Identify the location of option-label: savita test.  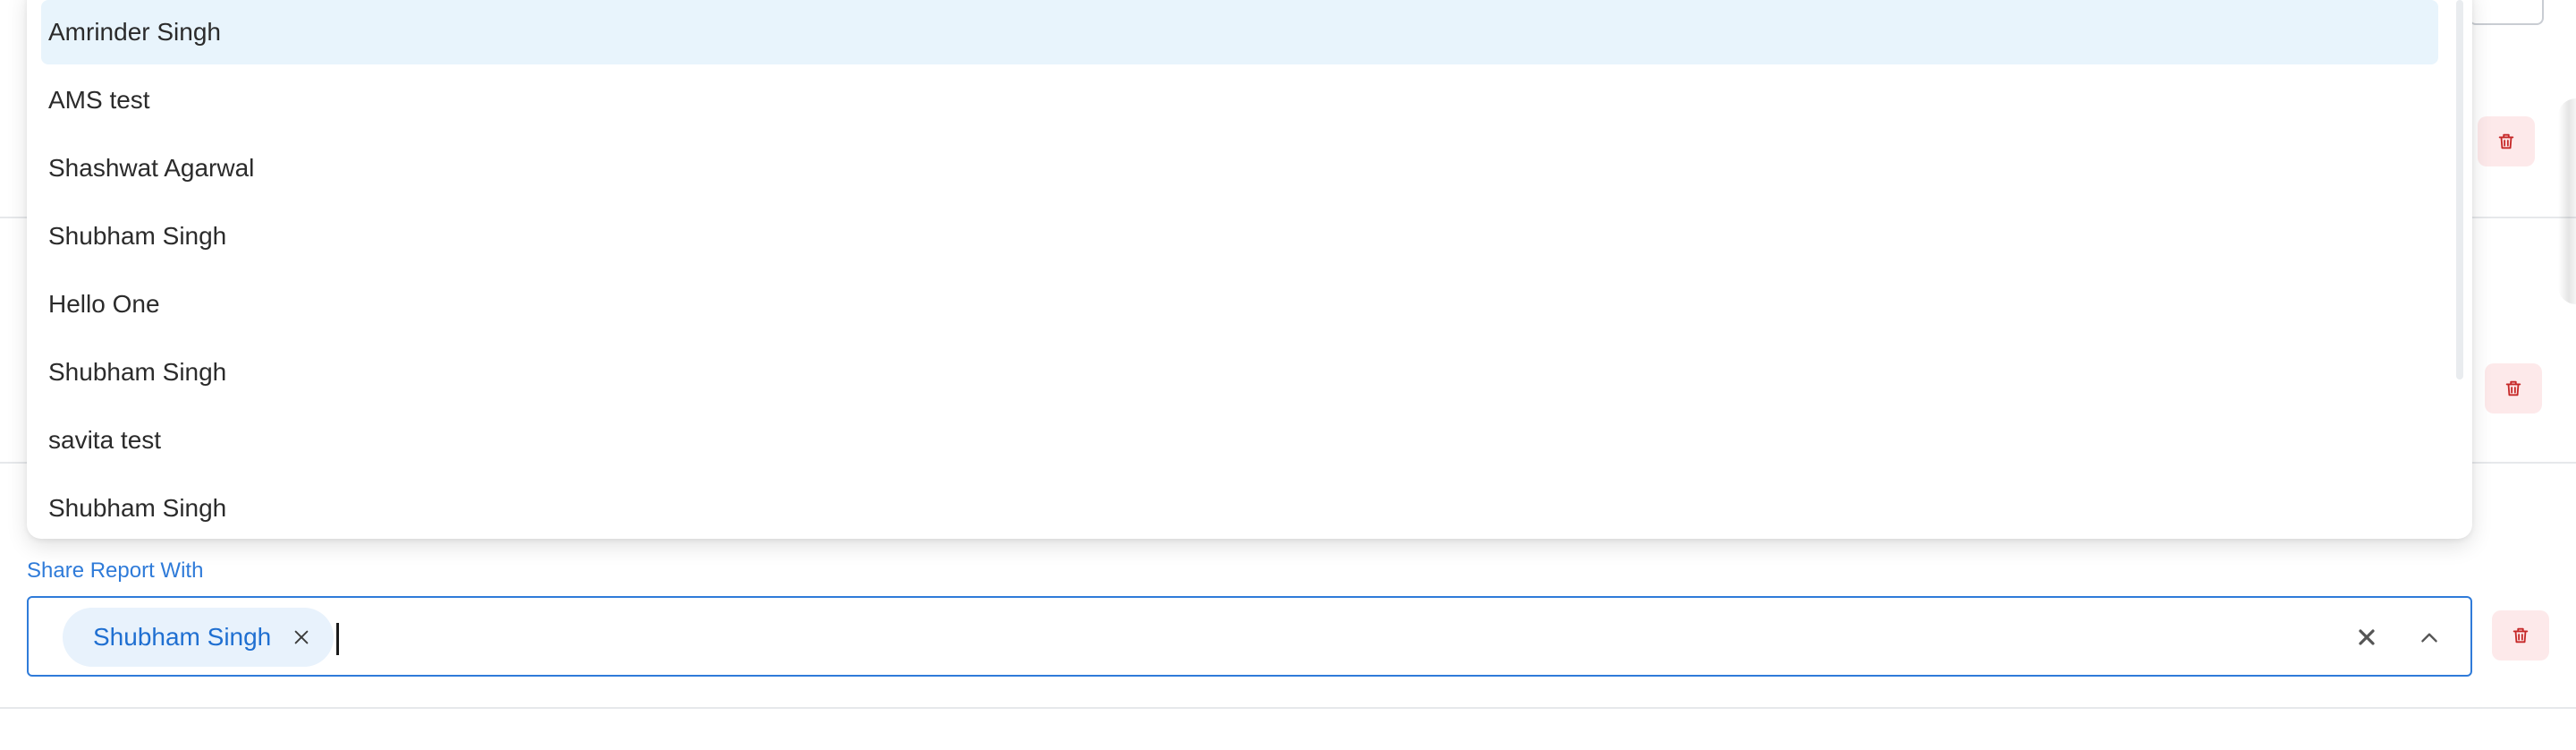
(105, 440).